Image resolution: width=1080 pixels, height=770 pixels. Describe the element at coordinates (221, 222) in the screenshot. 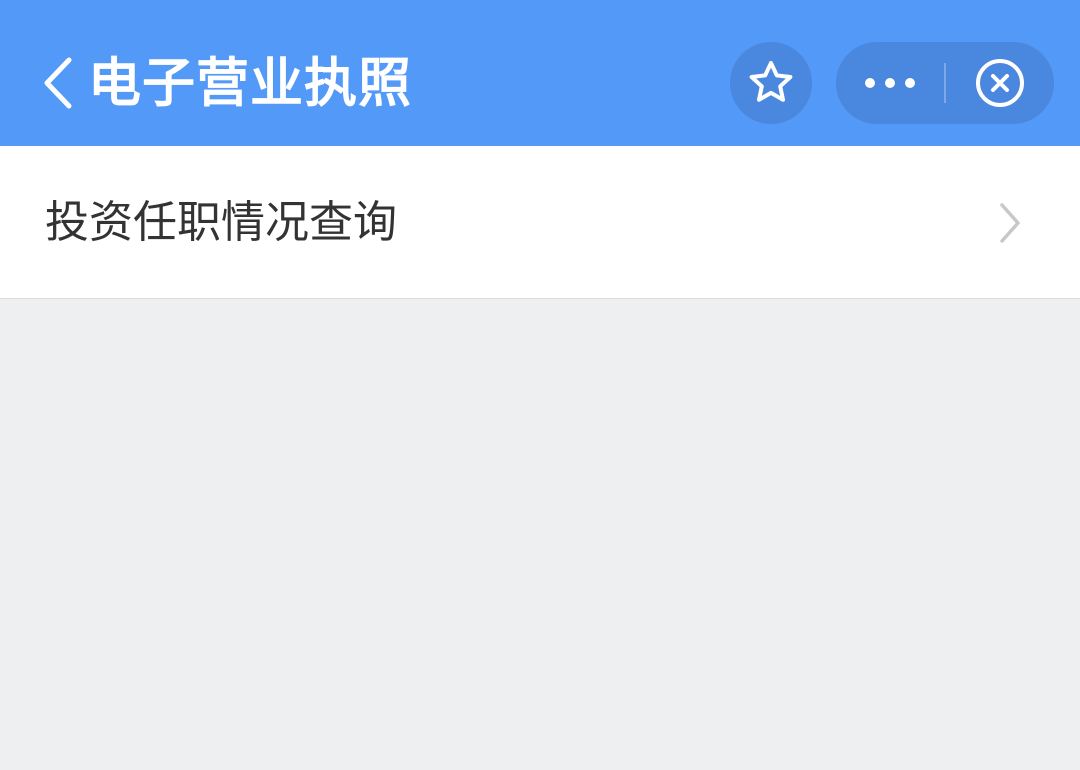

I see `list-item-label: 投资任职情况查询` at that location.